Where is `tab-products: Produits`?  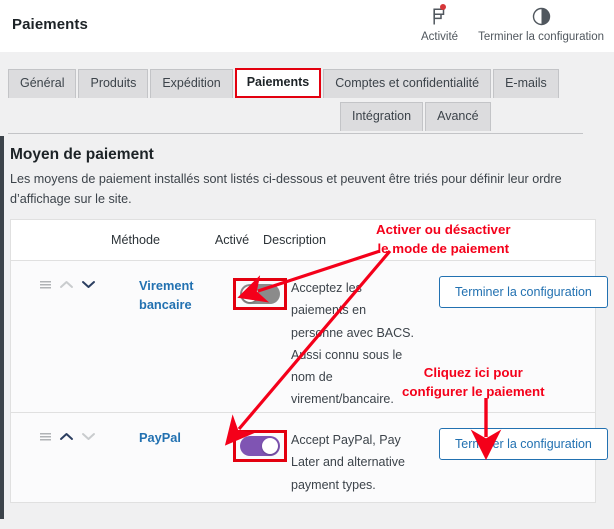
tab-products: Produits is located at coordinates (113, 83).